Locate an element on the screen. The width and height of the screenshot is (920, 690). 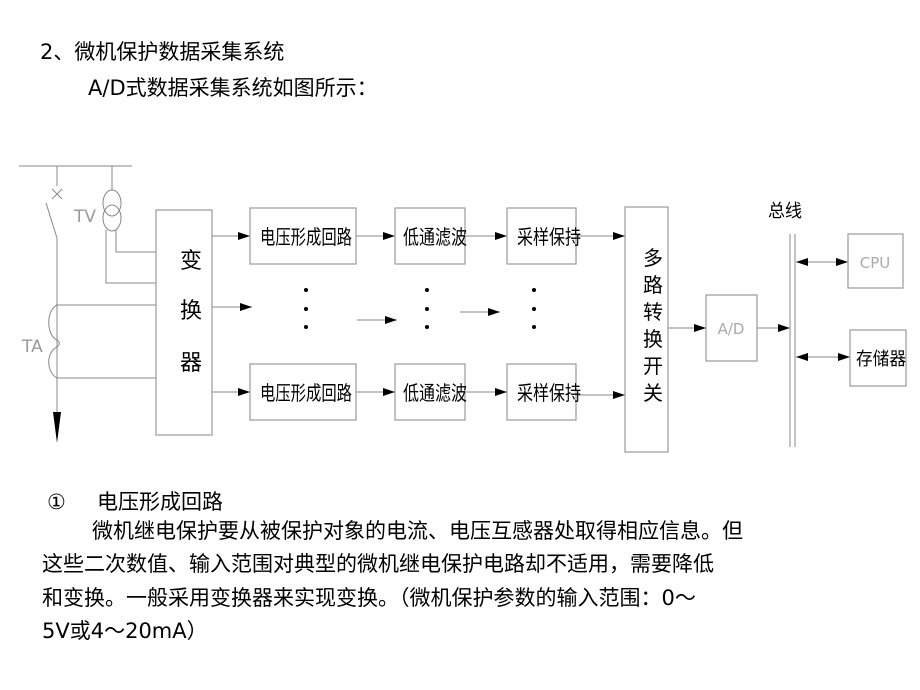
converter-char: 变 is located at coordinates (191, 261).